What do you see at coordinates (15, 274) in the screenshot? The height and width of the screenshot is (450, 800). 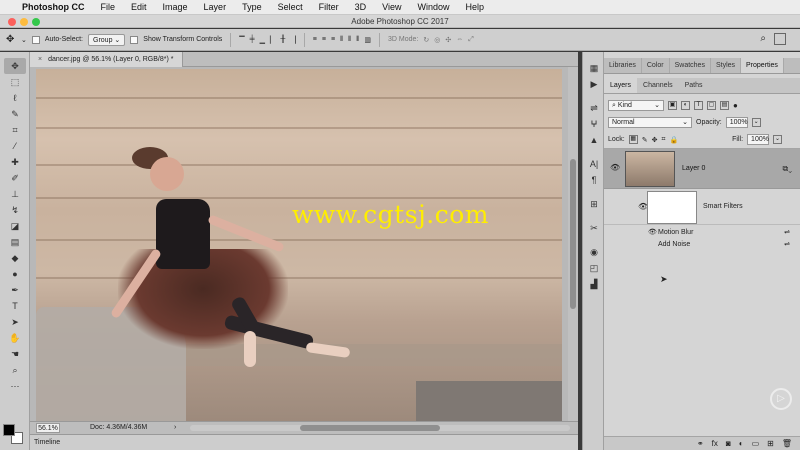 I see `dodge-tool-icon: ●` at bounding box center [15, 274].